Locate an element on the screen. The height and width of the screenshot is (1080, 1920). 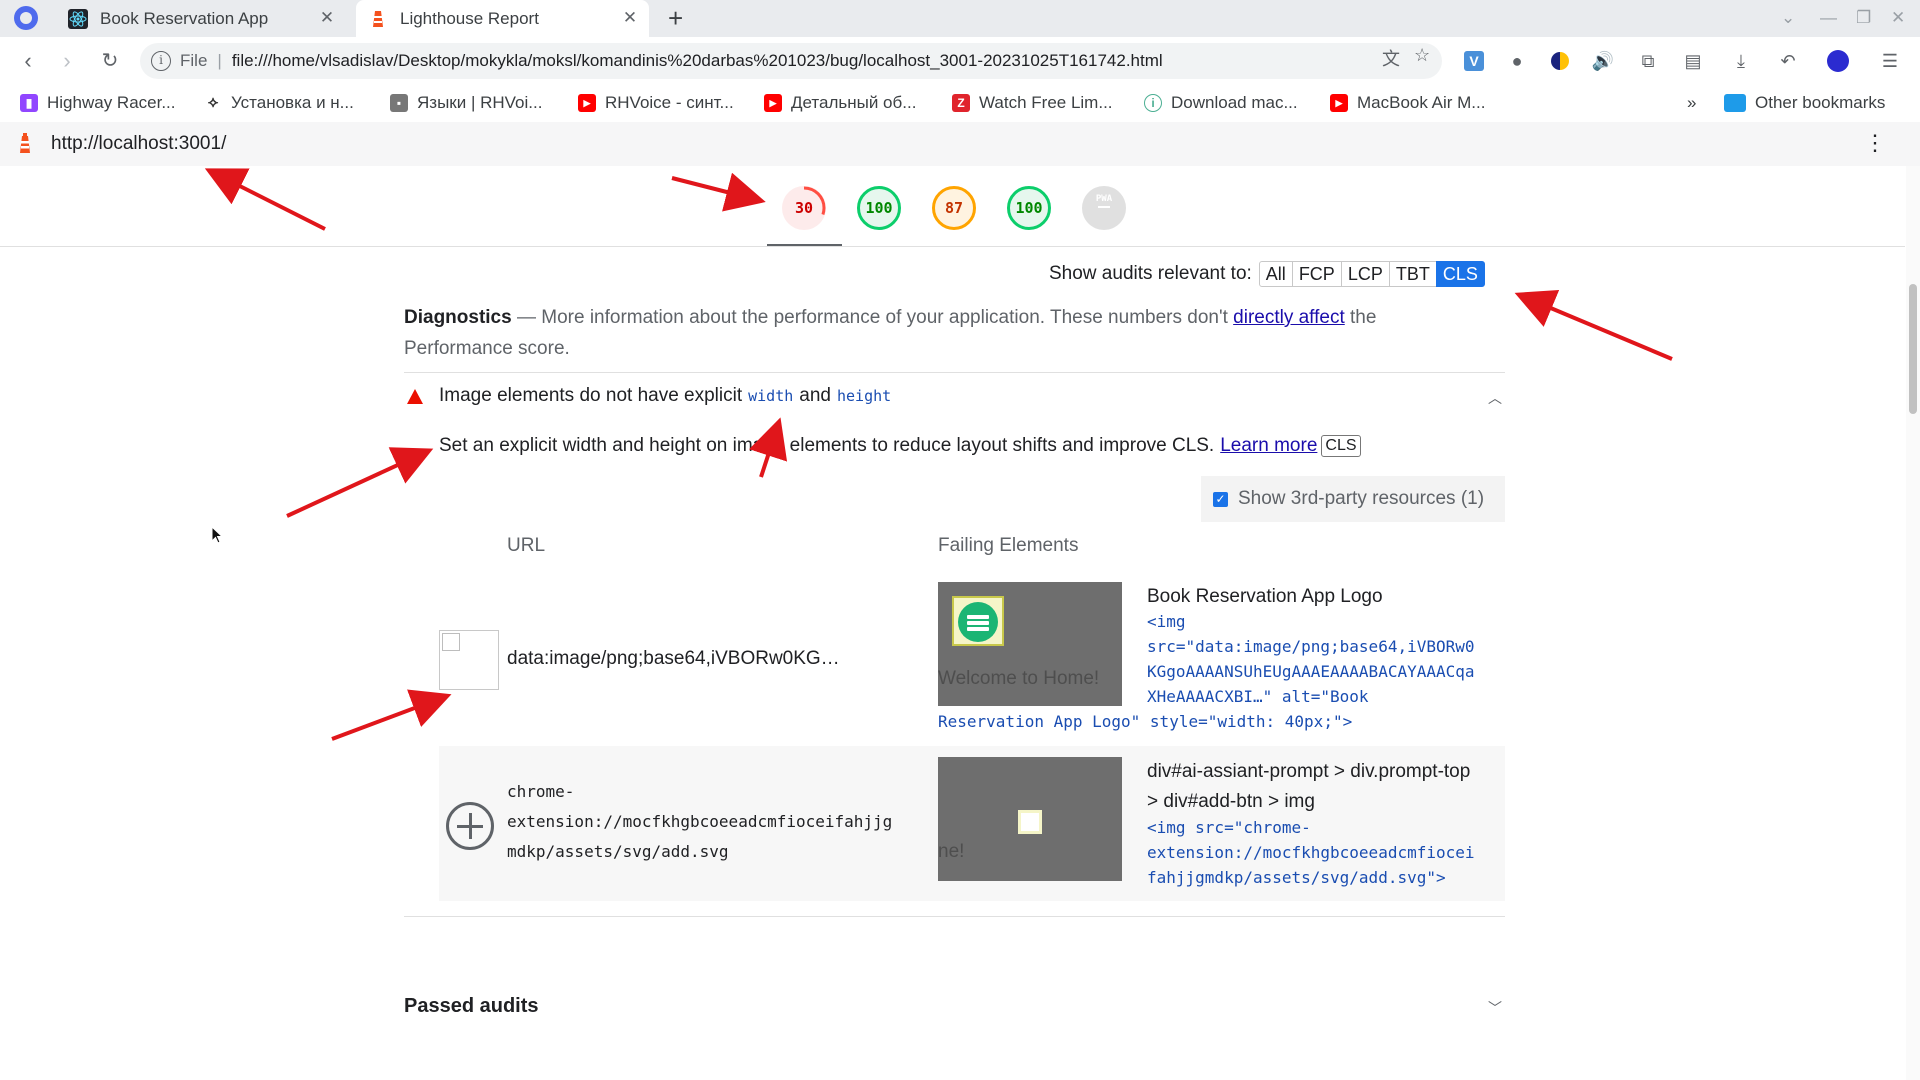
filter-cls: CLS is located at coordinates (1460, 274).